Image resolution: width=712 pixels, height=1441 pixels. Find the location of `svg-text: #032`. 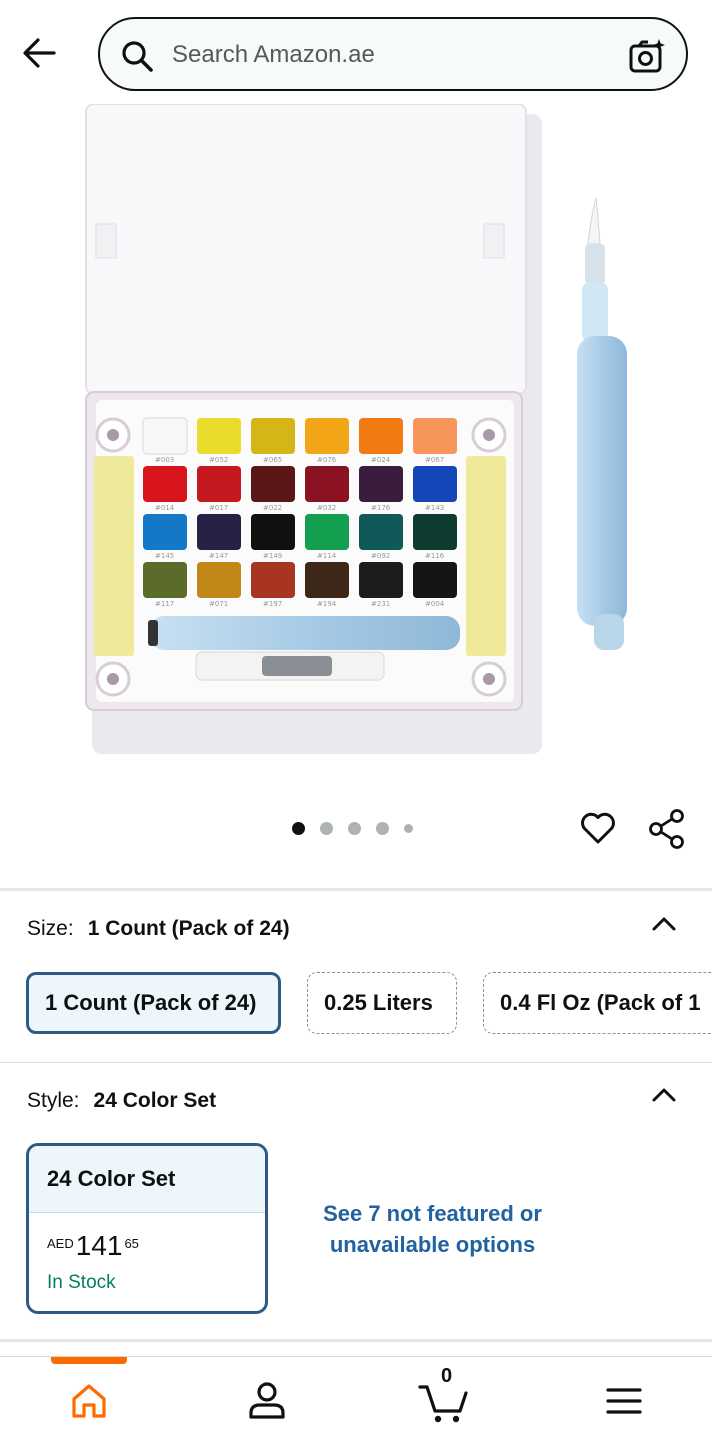

svg-text: #032 is located at coordinates (326, 508).